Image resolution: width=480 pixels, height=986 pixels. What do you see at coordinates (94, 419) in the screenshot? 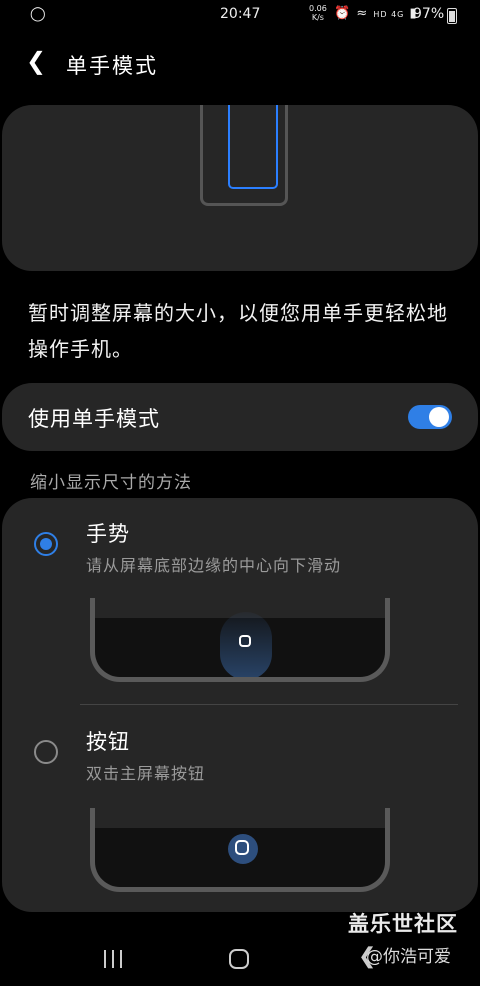
I see `toggle-label: 使用单手模式` at bounding box center [94, 419].